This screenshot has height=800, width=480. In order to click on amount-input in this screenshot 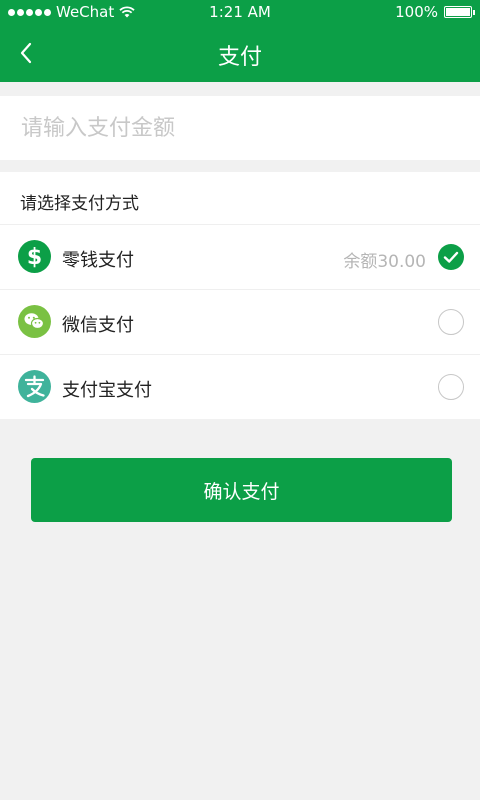, I will do `click(240, 128)`.